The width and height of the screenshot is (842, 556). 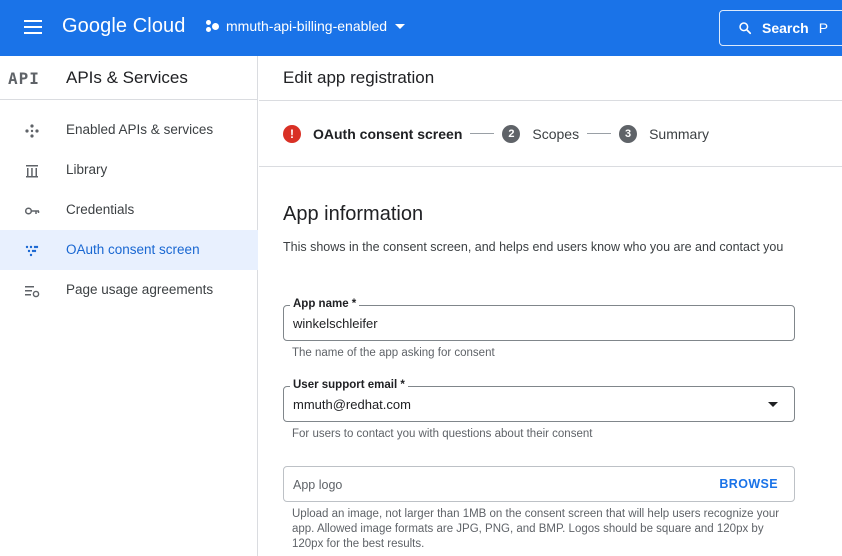 What do you see at coordinates (33, 27) in the screenshot?
I see `menu-icon` at bounding box center [33, 27].